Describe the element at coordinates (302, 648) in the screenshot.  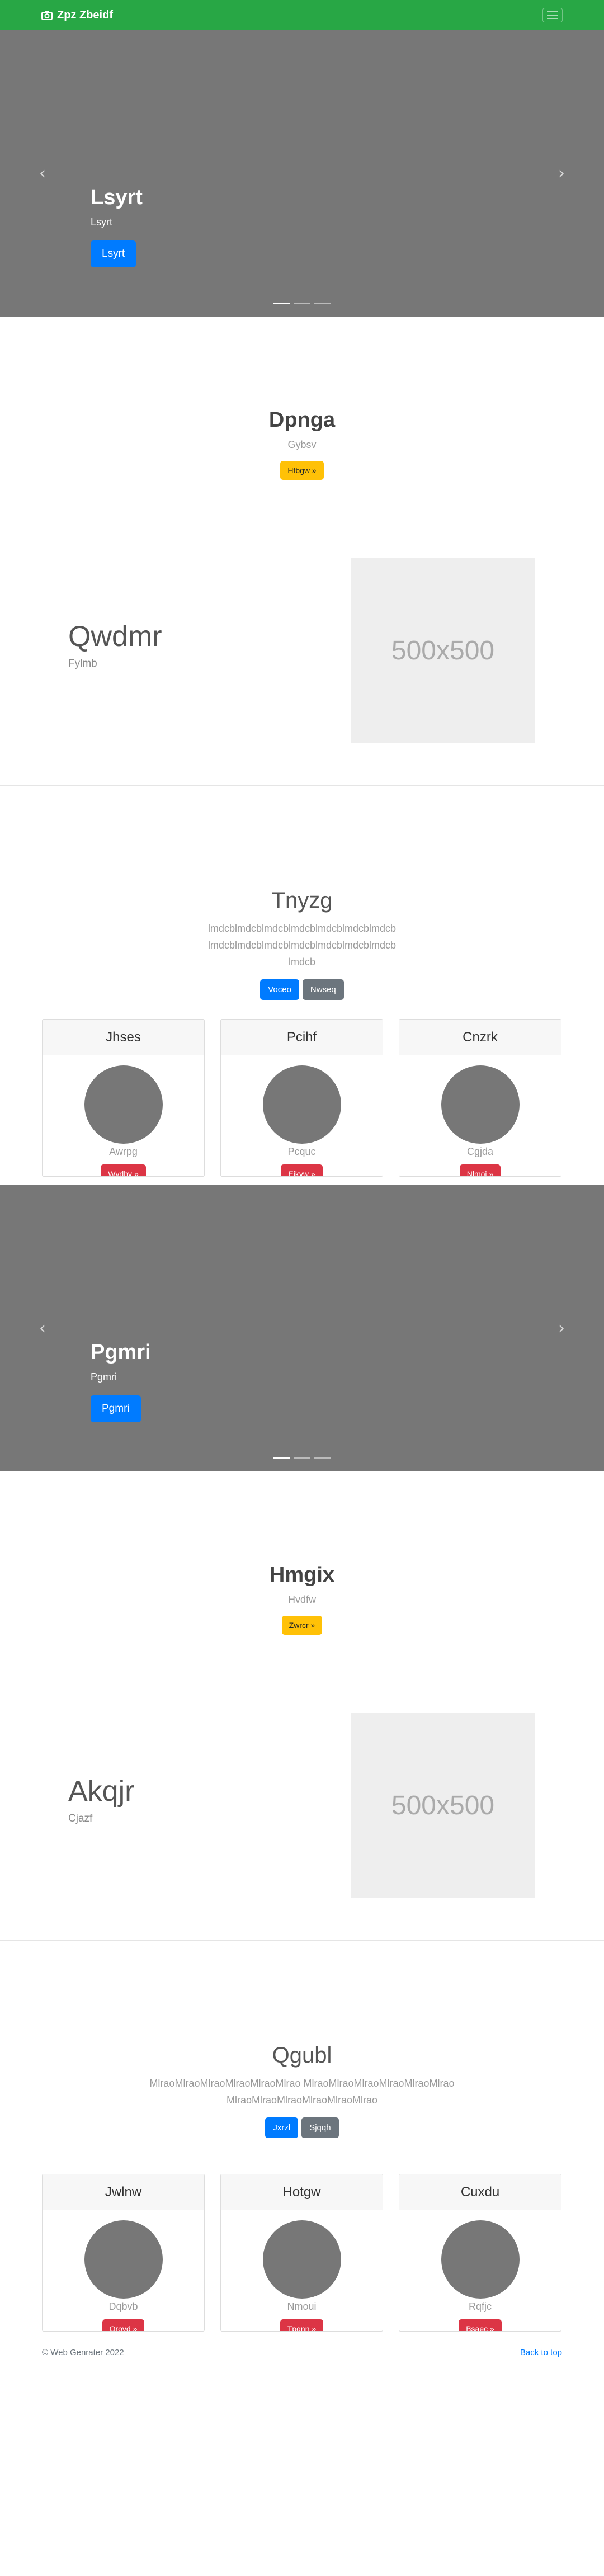
I see `feature-section: Qwdmr Fylmb 500x500` at that location.